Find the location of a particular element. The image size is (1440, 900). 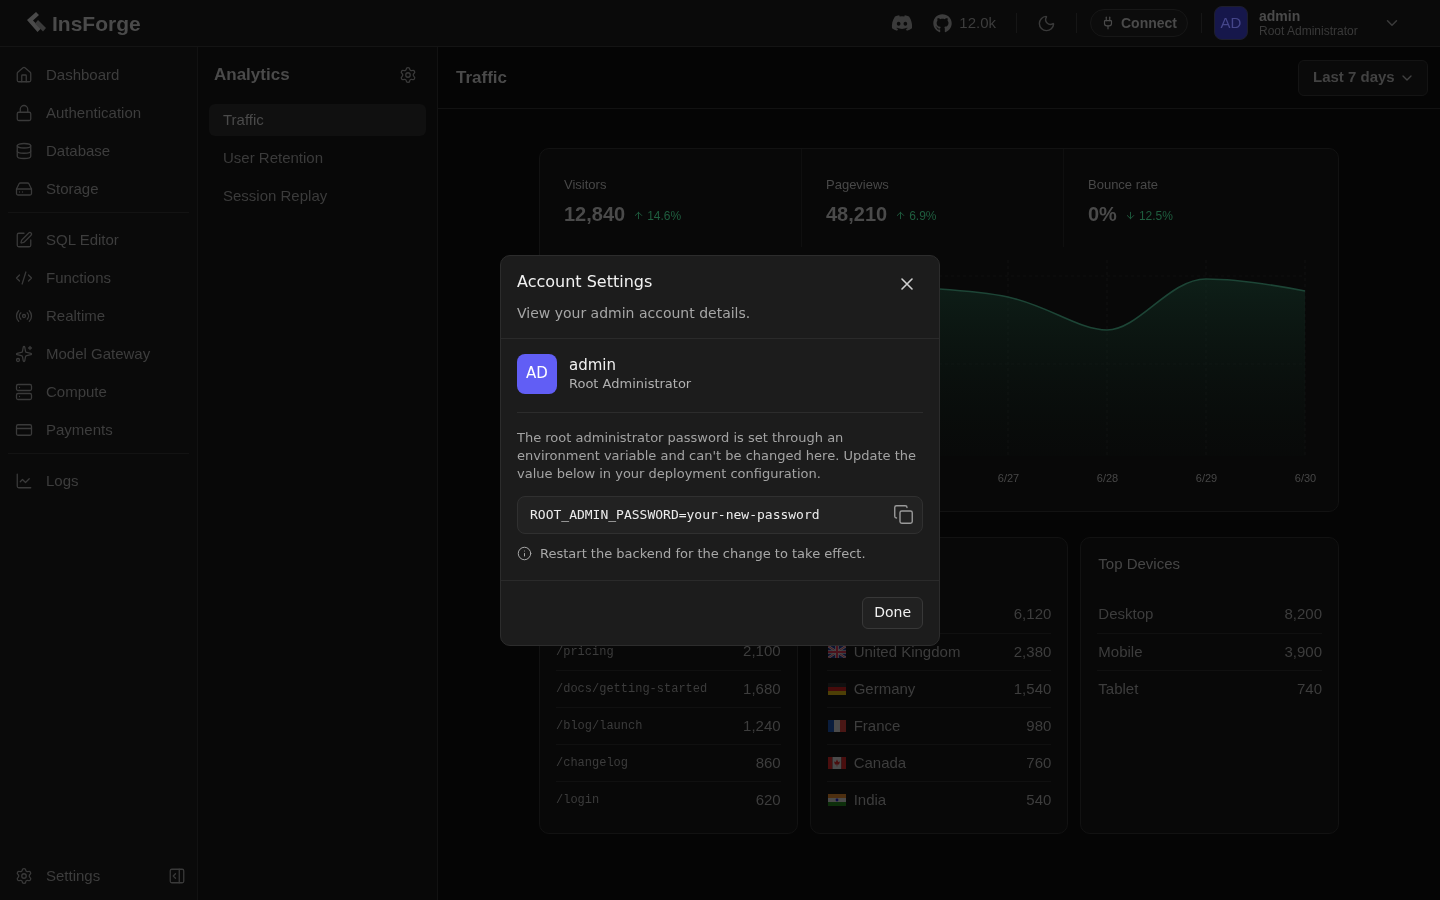

sparkles-icon is located at coordinates (24, 354).